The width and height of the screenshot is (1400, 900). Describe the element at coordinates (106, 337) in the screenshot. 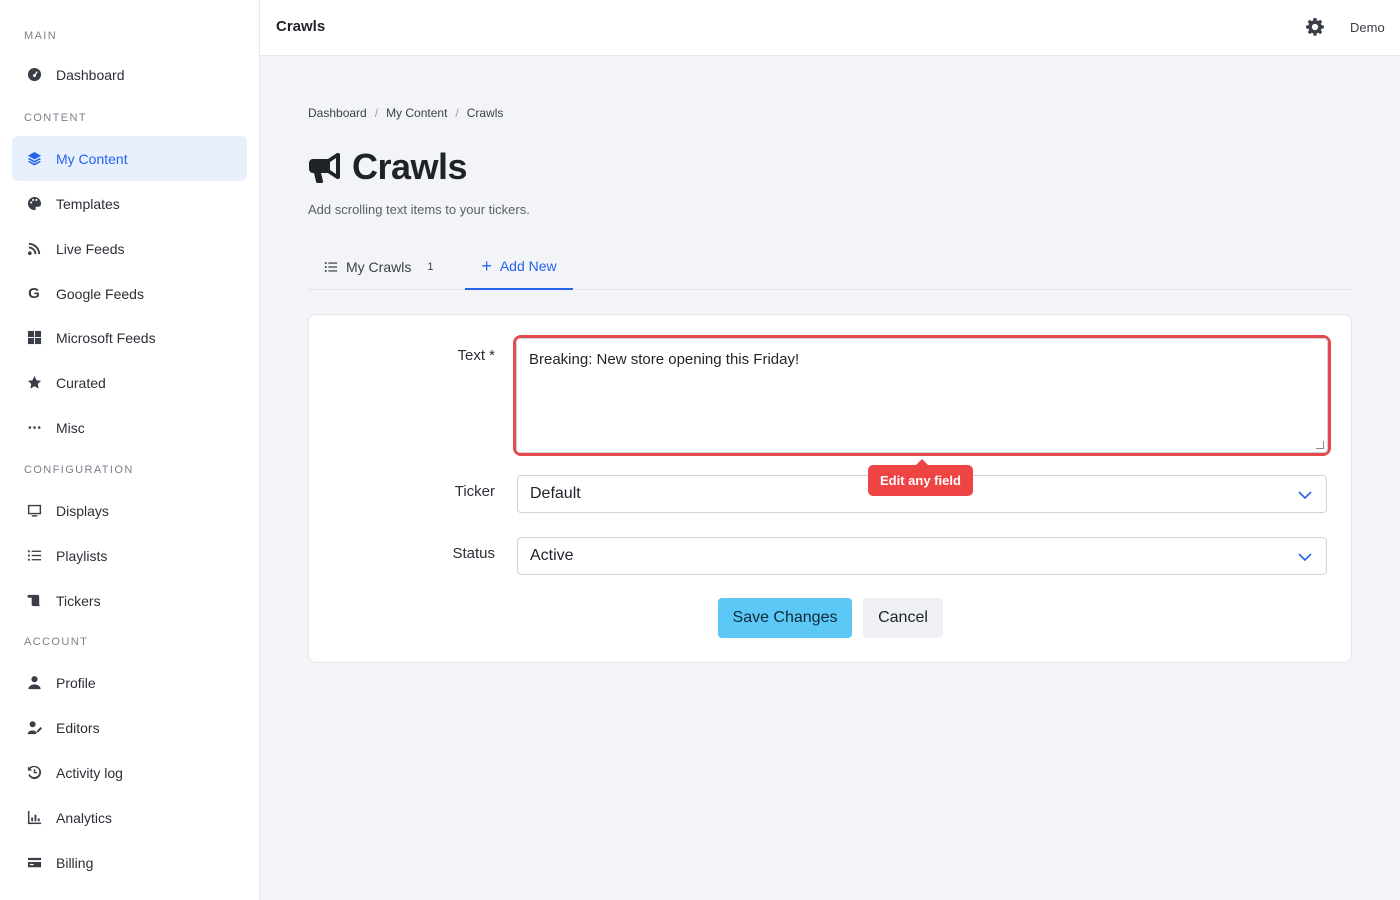

I see `sidebar-item-label: Microsoft Feeds` at that location.